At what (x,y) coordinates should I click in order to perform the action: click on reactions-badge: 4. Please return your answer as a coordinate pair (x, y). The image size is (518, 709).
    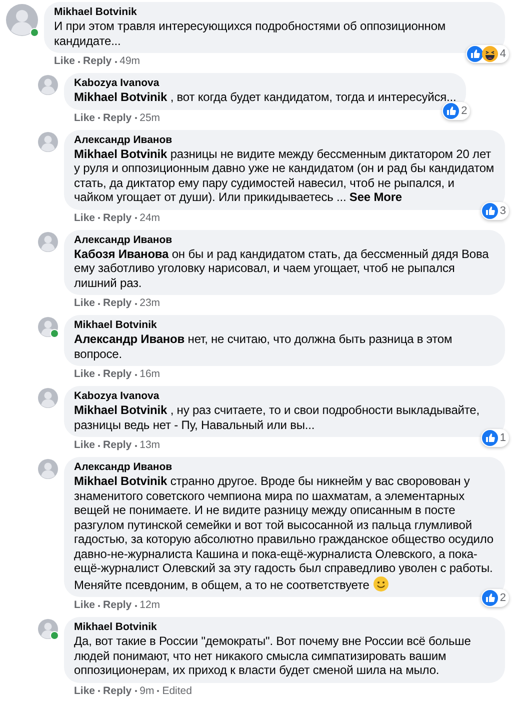
    Looking at the image, I should click on (487, 54).